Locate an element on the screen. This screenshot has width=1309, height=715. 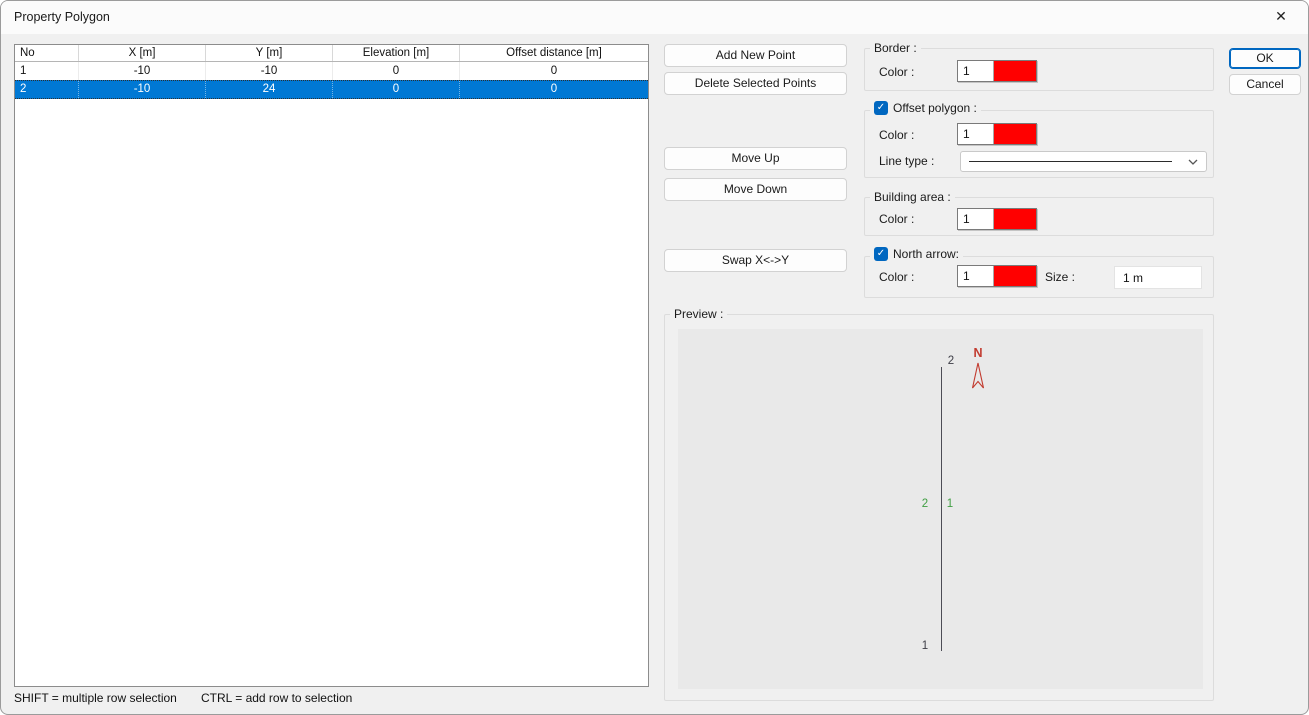
offset-polygon-checkbox: ✓ is located at coordinates (881, 108).